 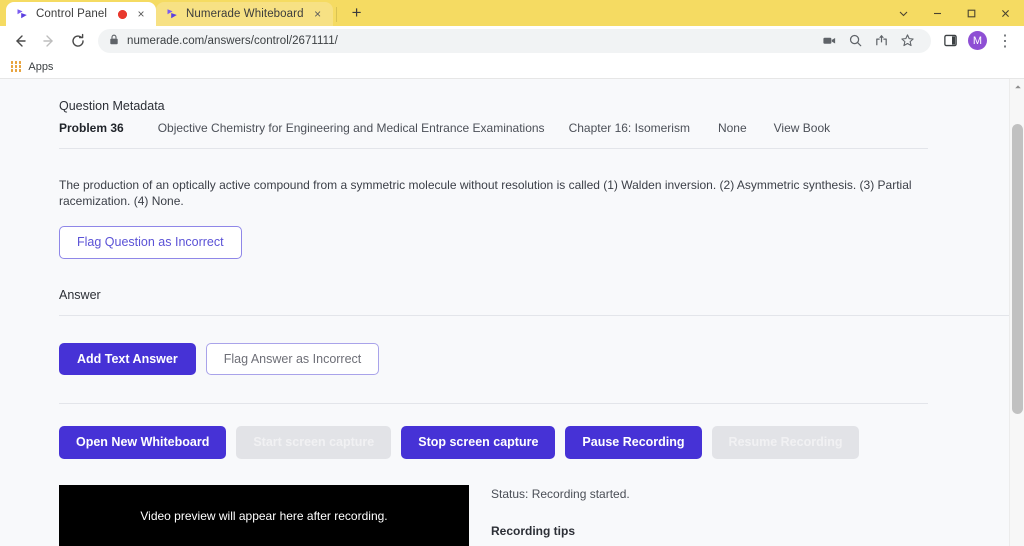 I want to click on maximize-icon, so click(x=971, y=13).